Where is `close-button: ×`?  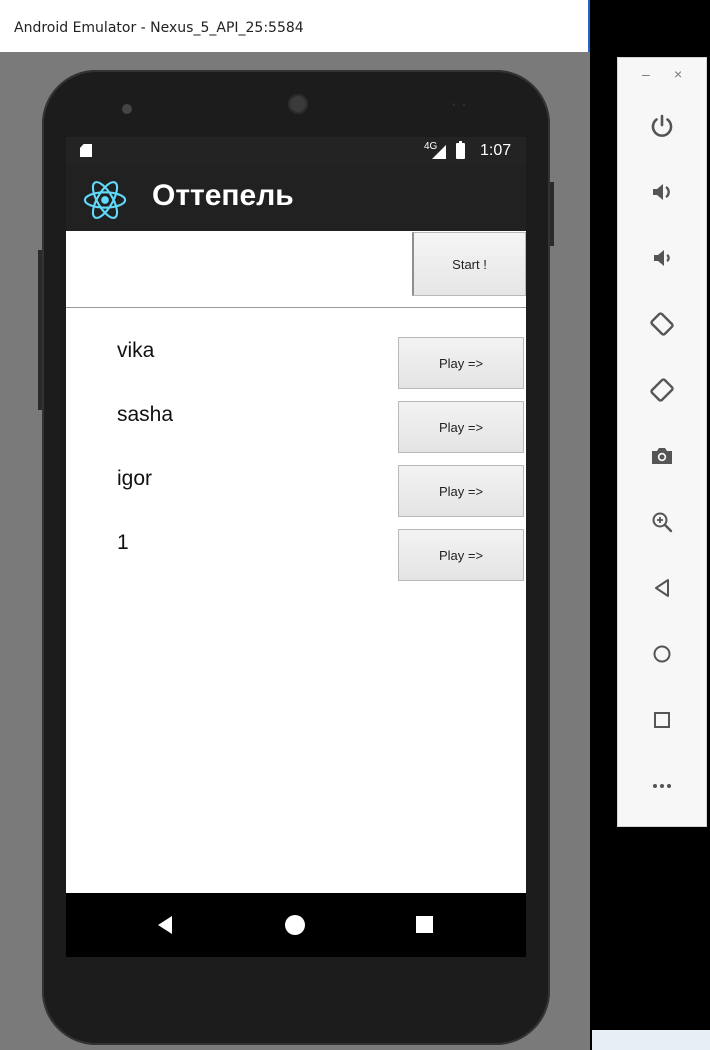 close-button: × is located at coordinates (678, 74).